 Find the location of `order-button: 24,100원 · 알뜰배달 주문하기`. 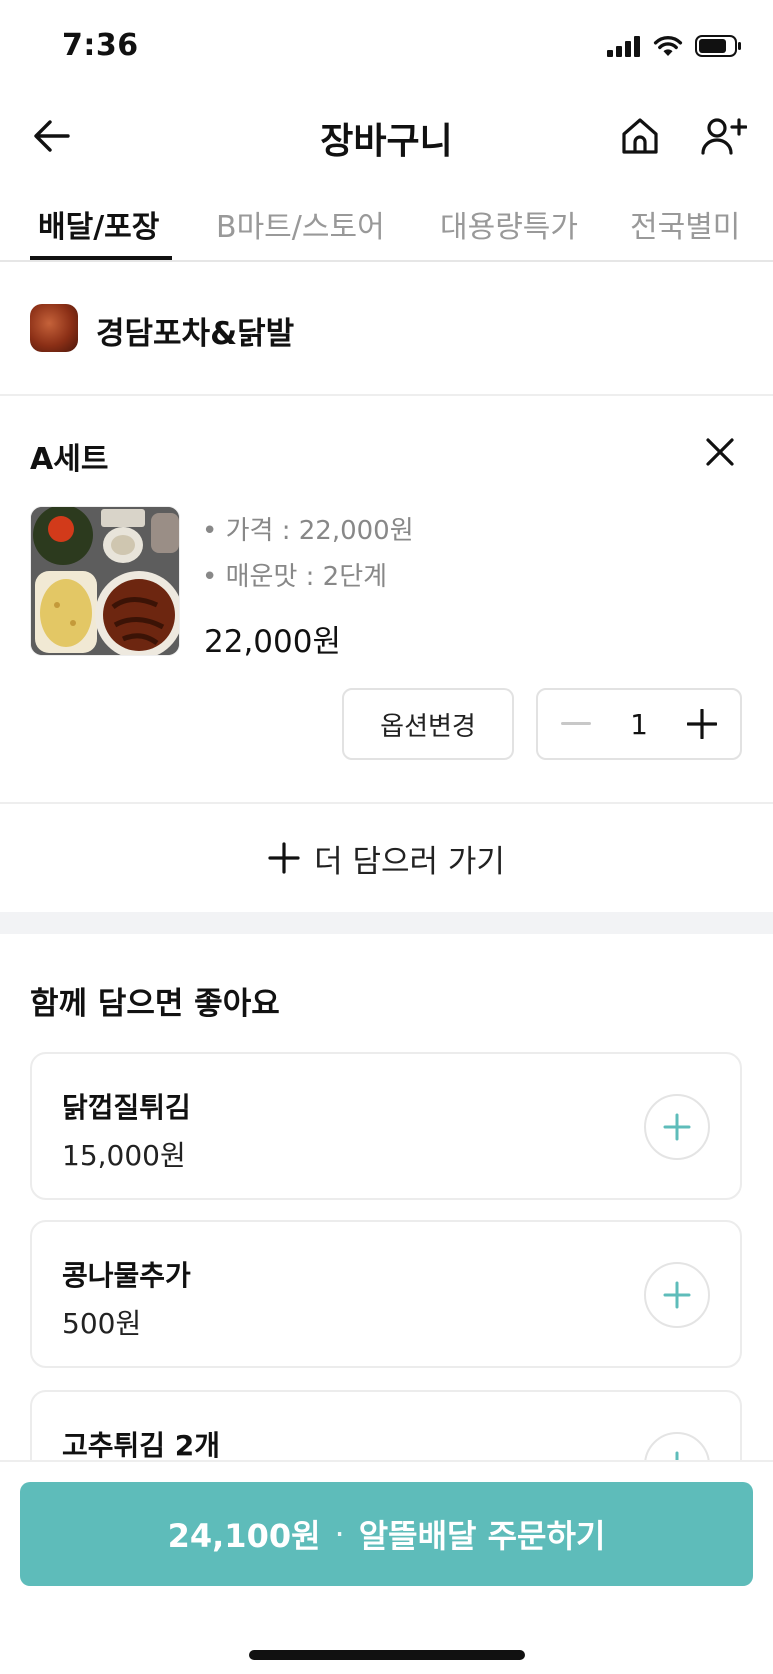

order-button: 24,100원 · 알뜰배달 주문하기 is located at coordinates (386, 1534).